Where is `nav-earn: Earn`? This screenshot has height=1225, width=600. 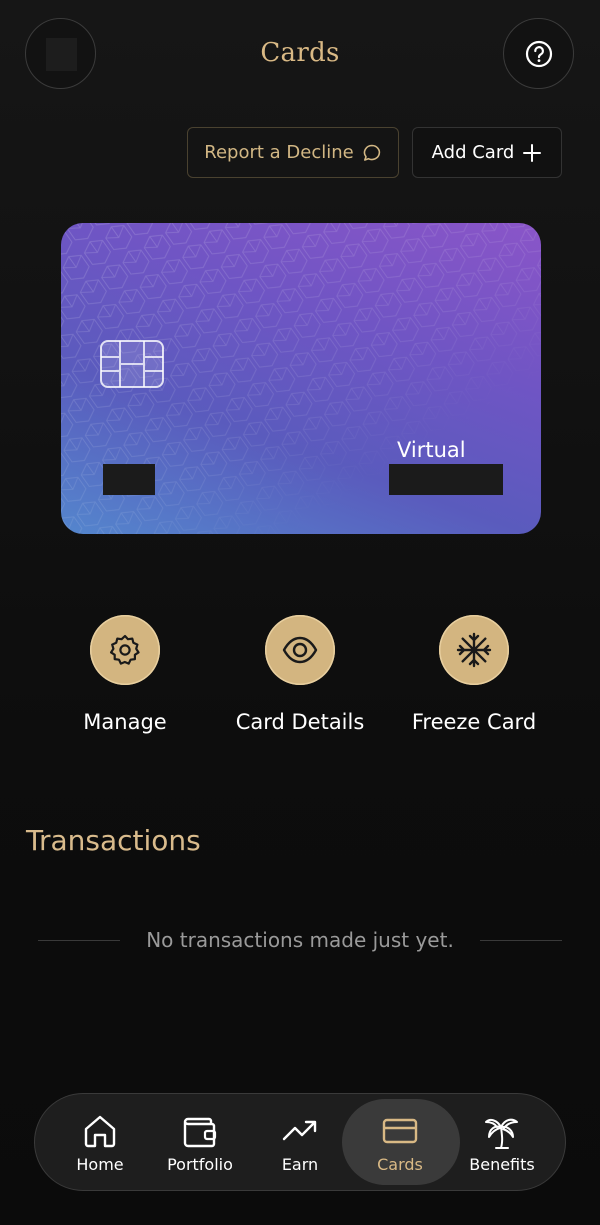
nav-earn: Earn is located at coordinates (300, 1141).